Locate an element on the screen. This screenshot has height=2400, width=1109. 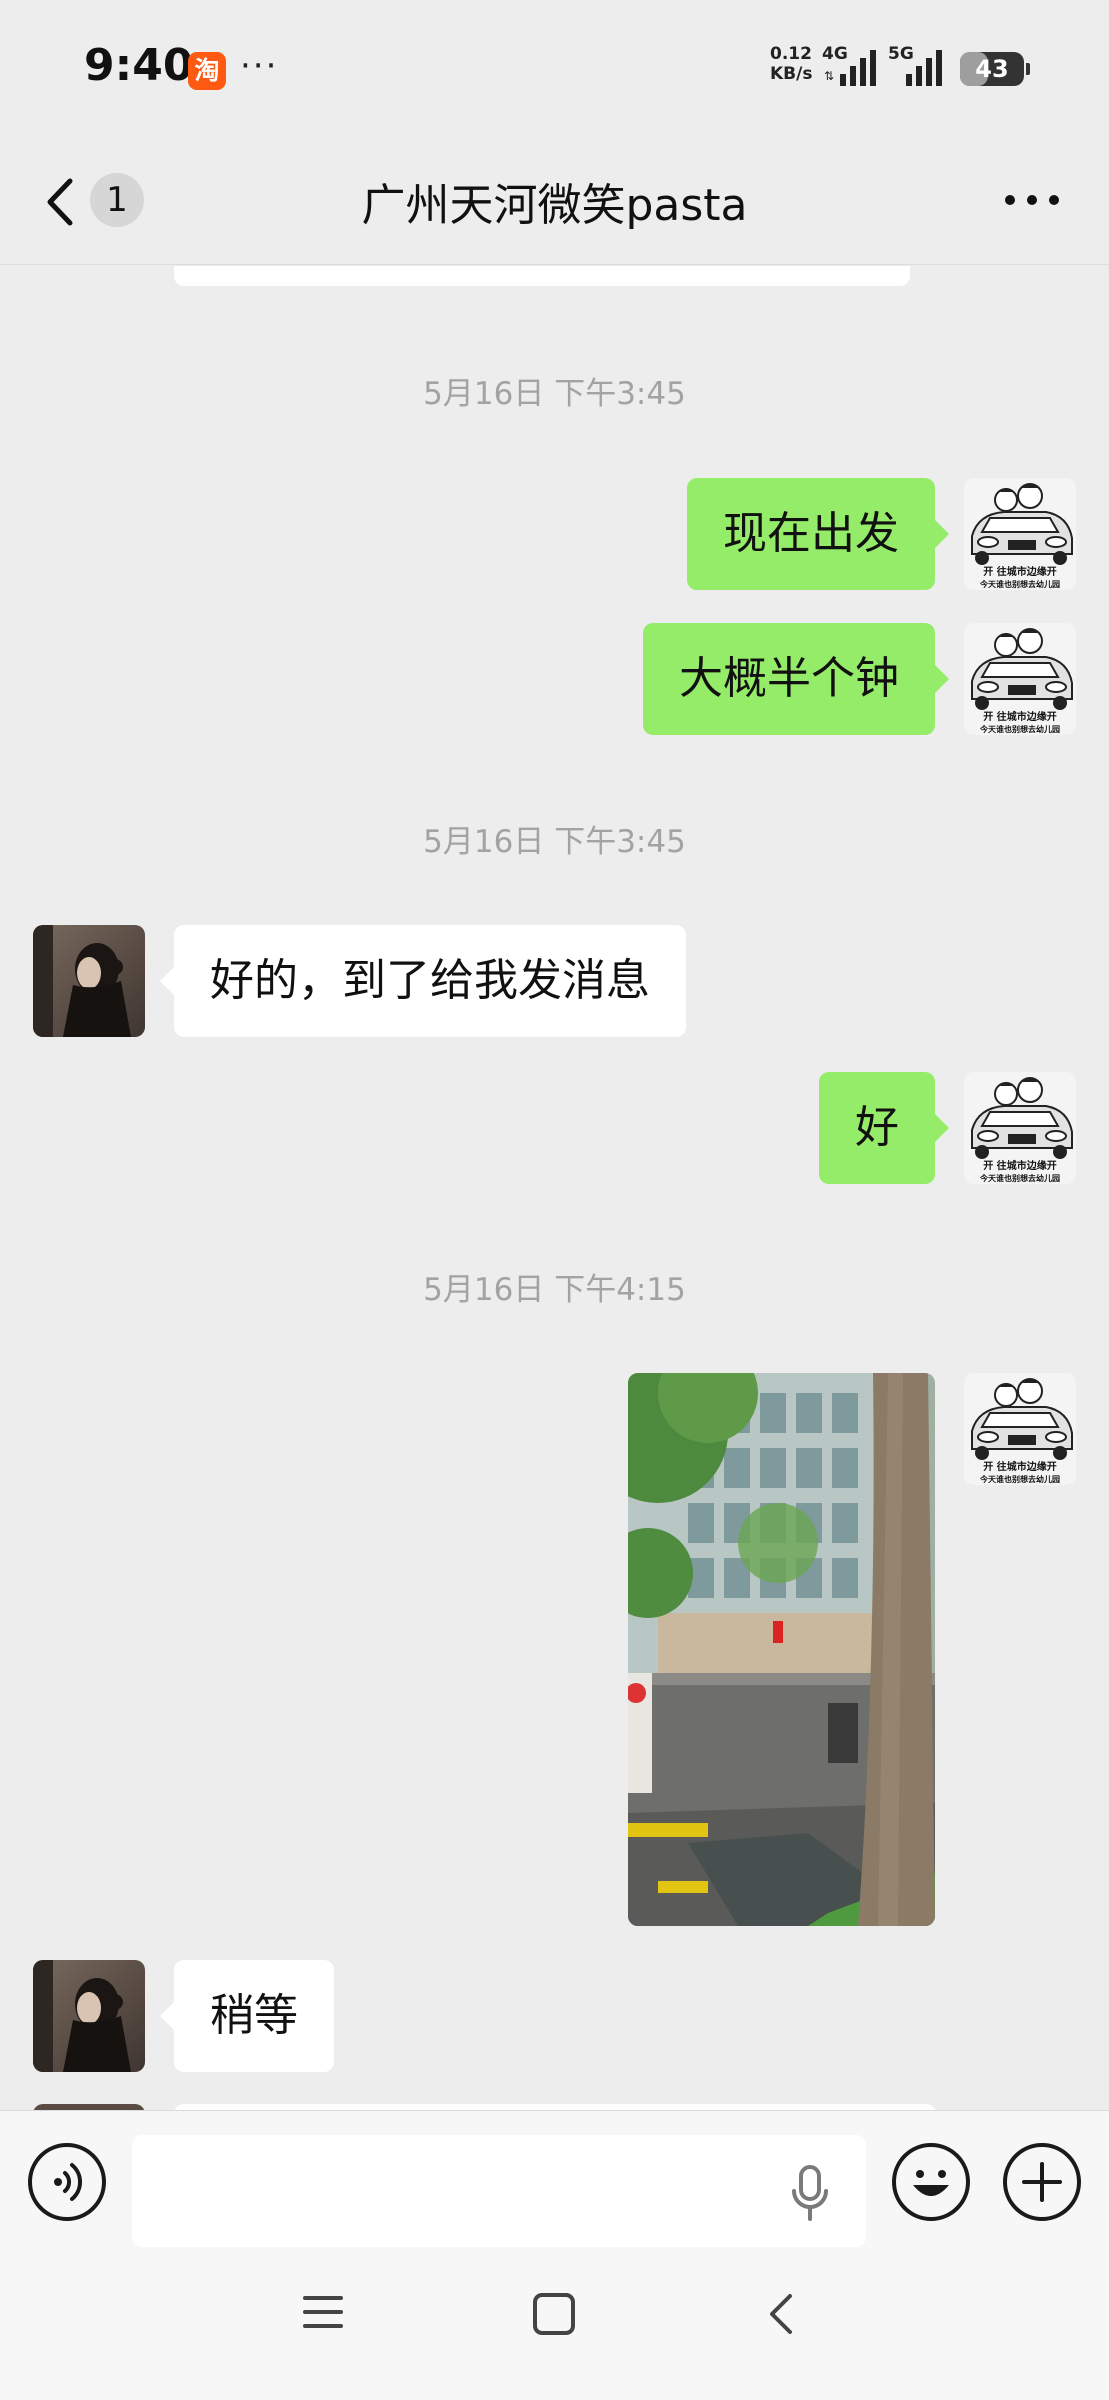
sent-photo is located at coordinates (781, 1649).